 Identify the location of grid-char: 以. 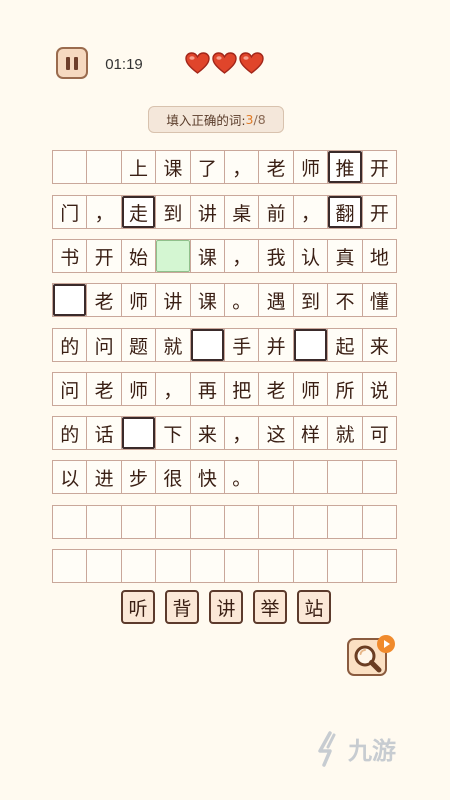
(70, 478).